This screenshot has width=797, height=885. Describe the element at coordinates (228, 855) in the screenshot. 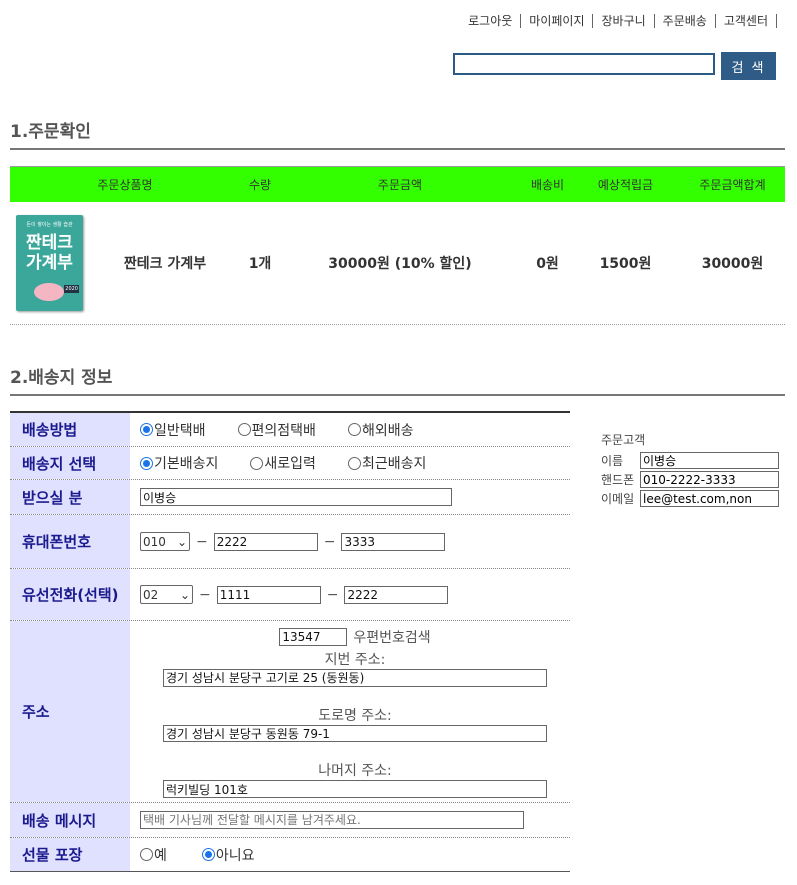

I see `gift-no-radio: 아니요` at that location.